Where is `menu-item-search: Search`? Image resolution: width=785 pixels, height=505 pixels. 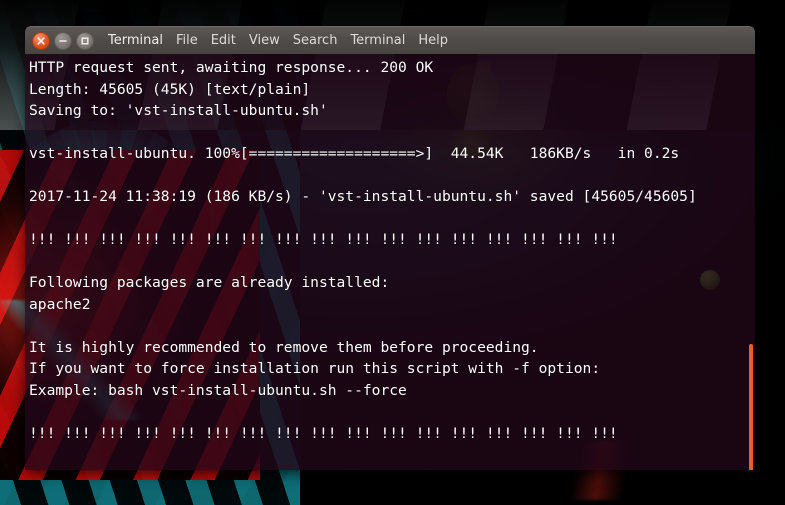 menu-item-search: Search is located at coordinates (315, 40).